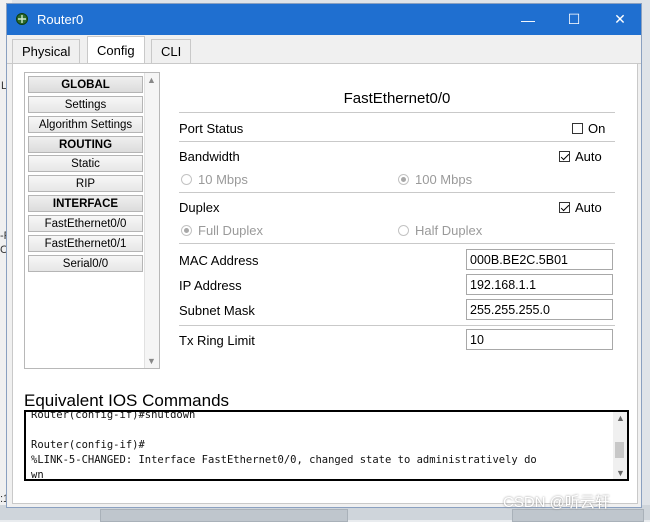  What do you see at coordinates (85, 84) in the screenshot?
I see `sidebar-header-global: GLOBAL` at bounding box center [85, 84].